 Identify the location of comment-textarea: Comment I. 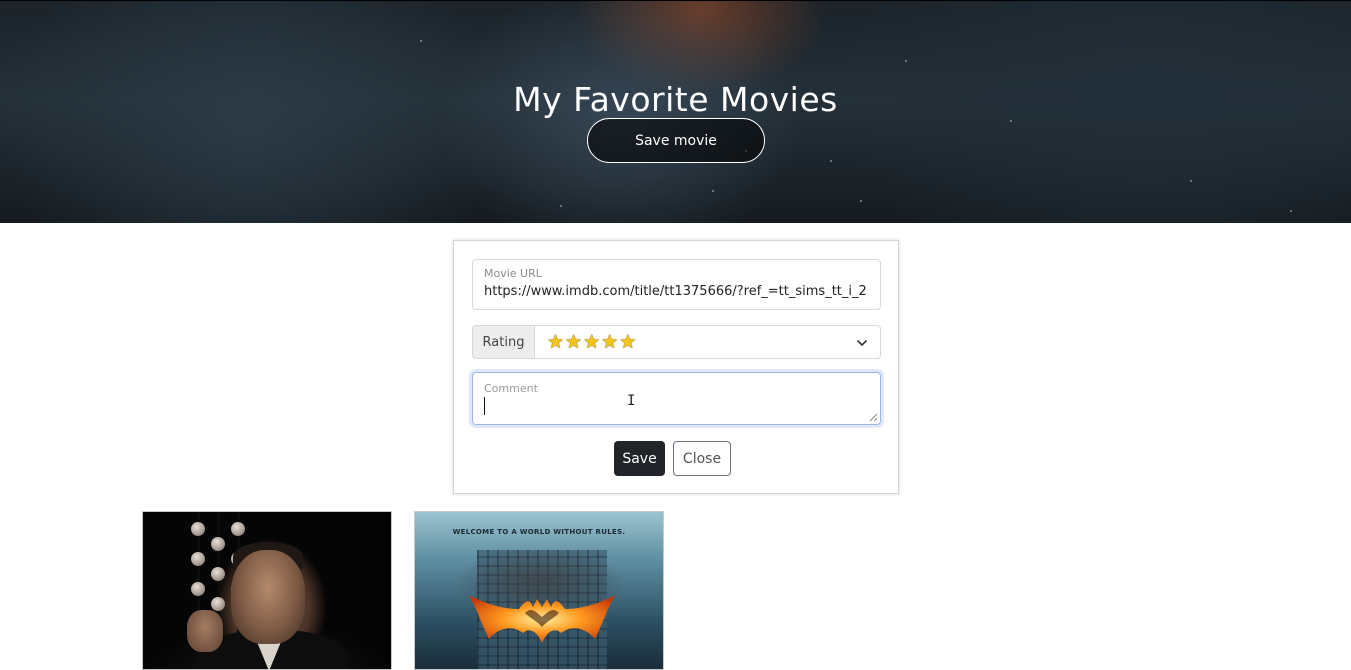
(676, 398).